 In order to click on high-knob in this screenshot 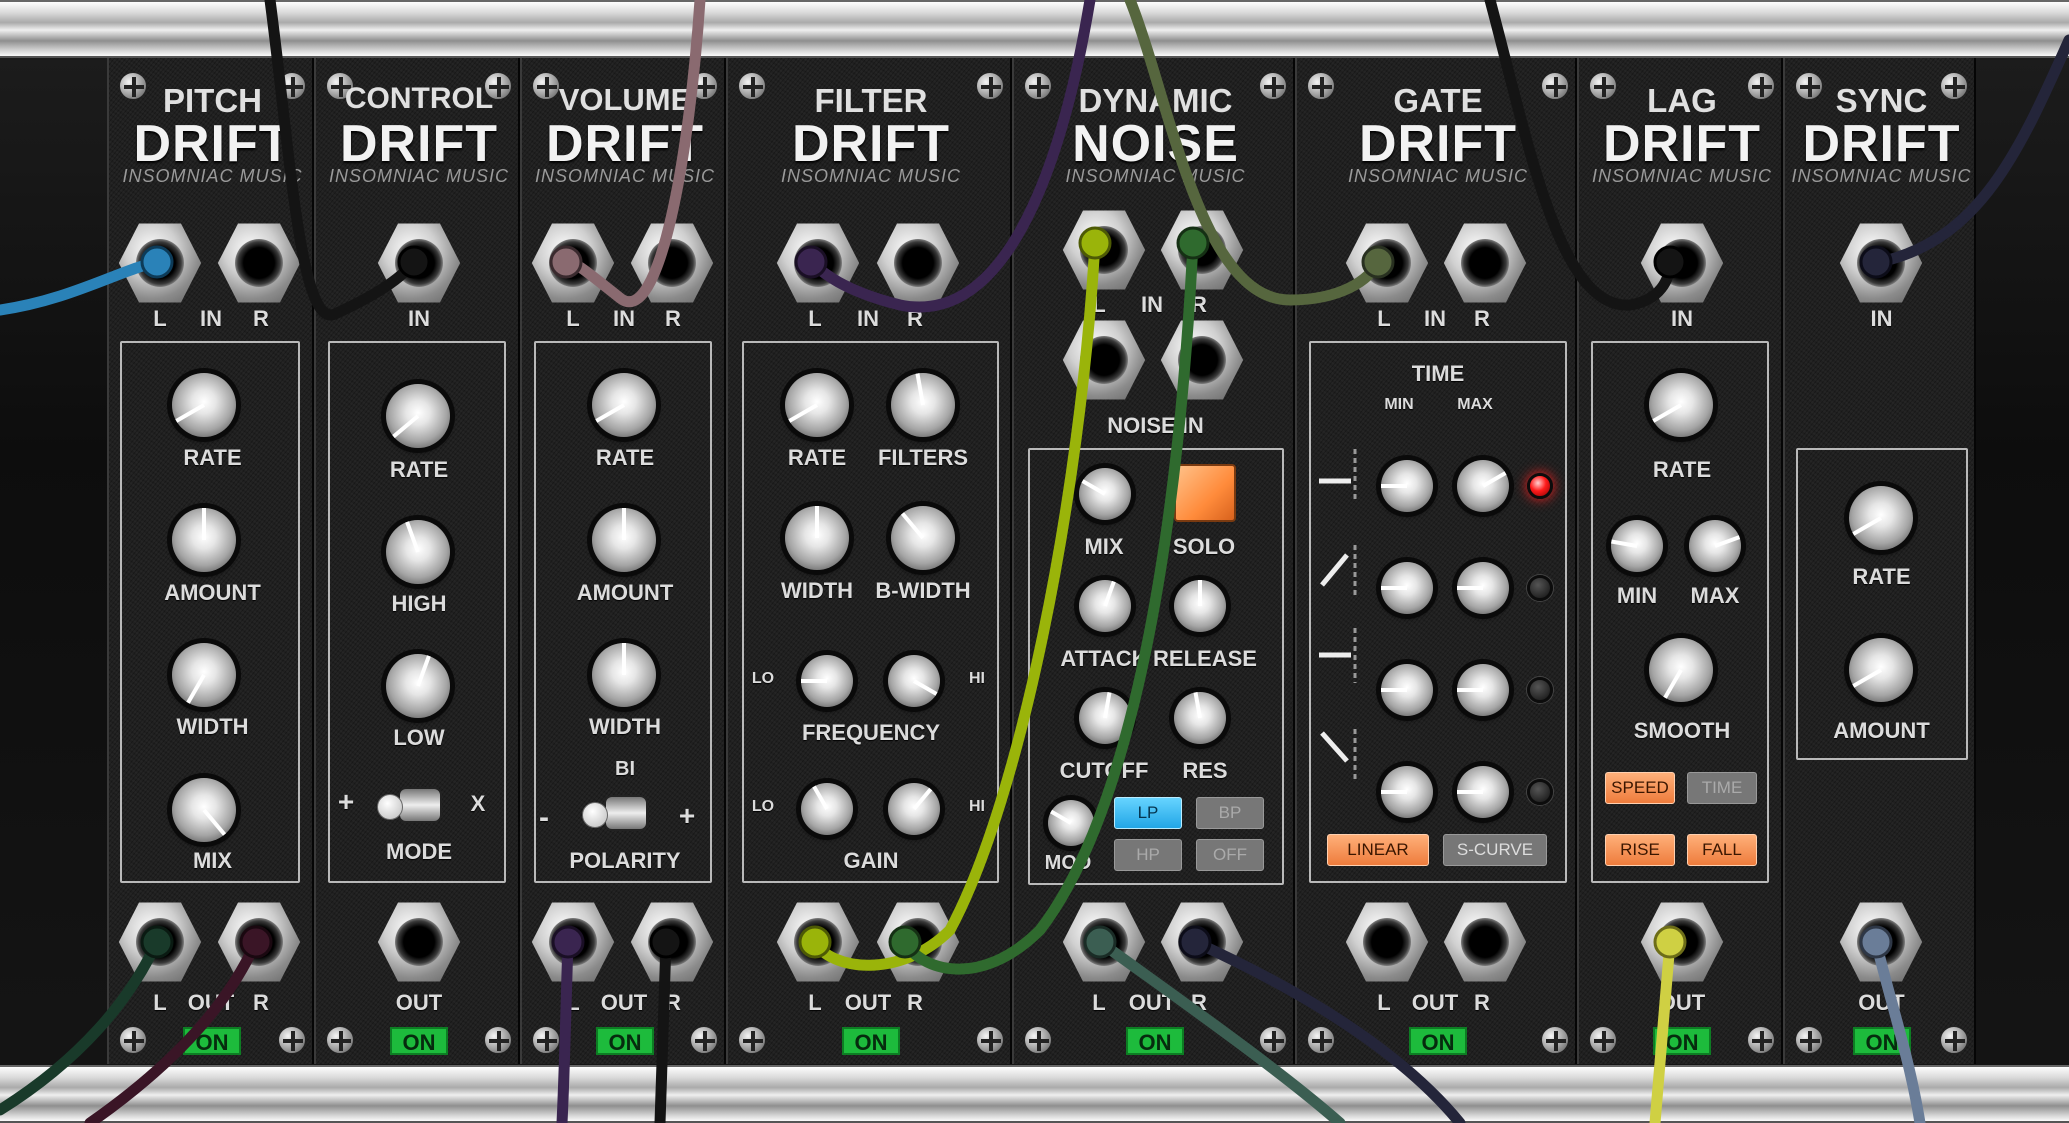, I will do `click(418, 552)`.